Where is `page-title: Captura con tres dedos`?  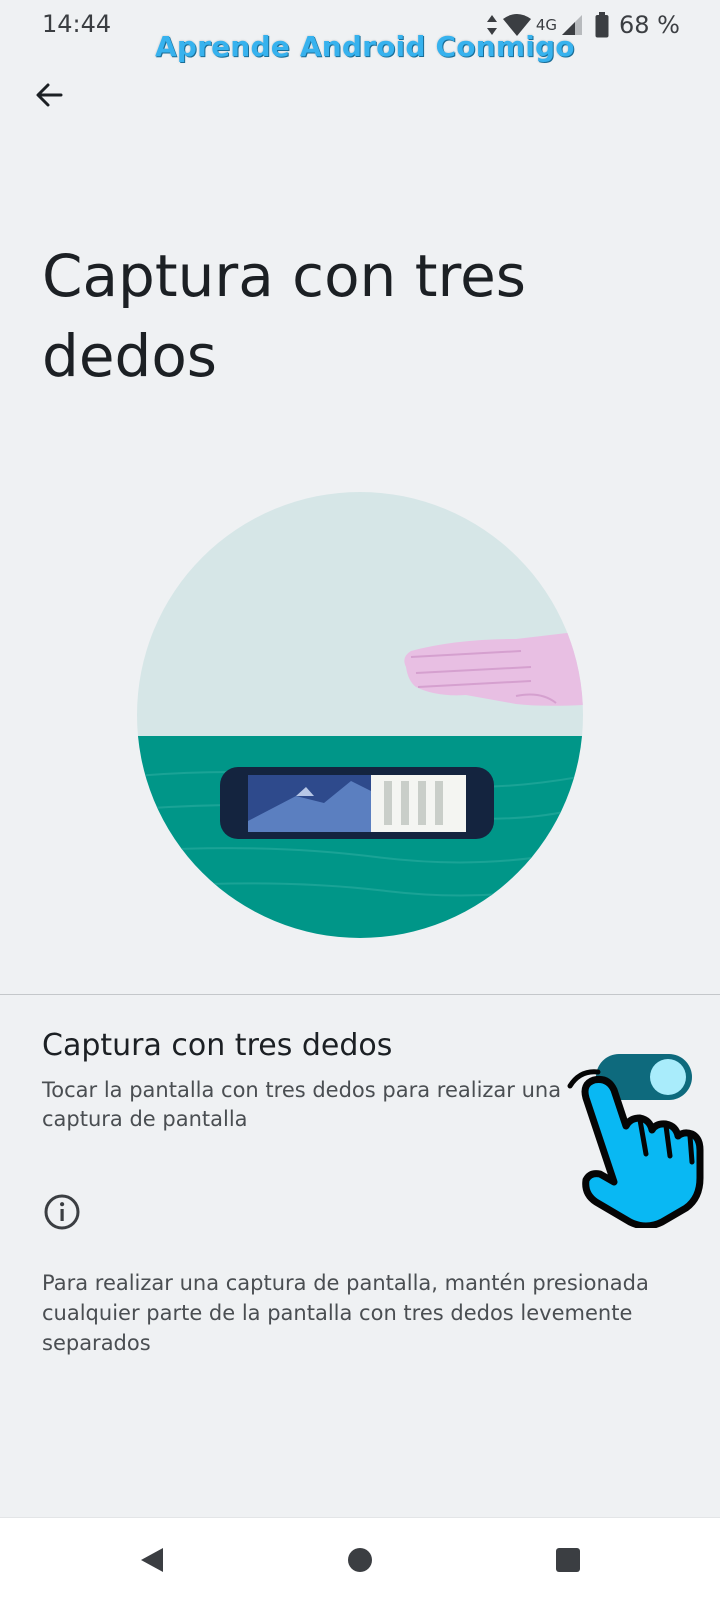 page-title: Captura con tres dedos is located at coordinates (284, 316).